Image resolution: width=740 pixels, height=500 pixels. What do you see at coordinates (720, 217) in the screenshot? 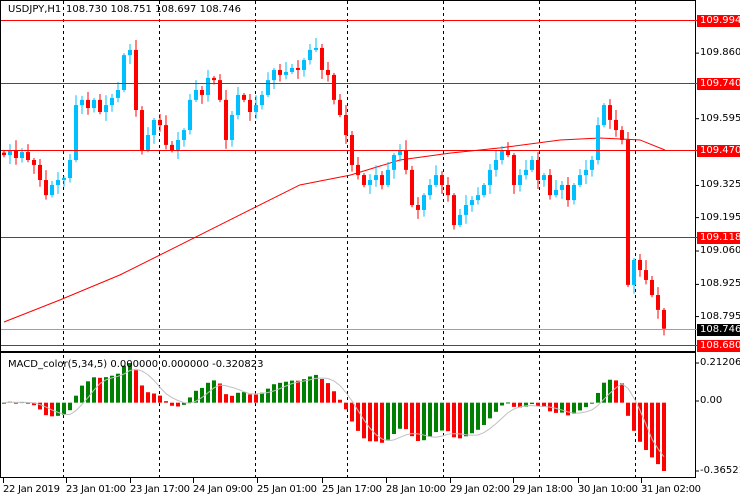
I see `price-tick-label: 109.195` at bounding box center [720, 217].